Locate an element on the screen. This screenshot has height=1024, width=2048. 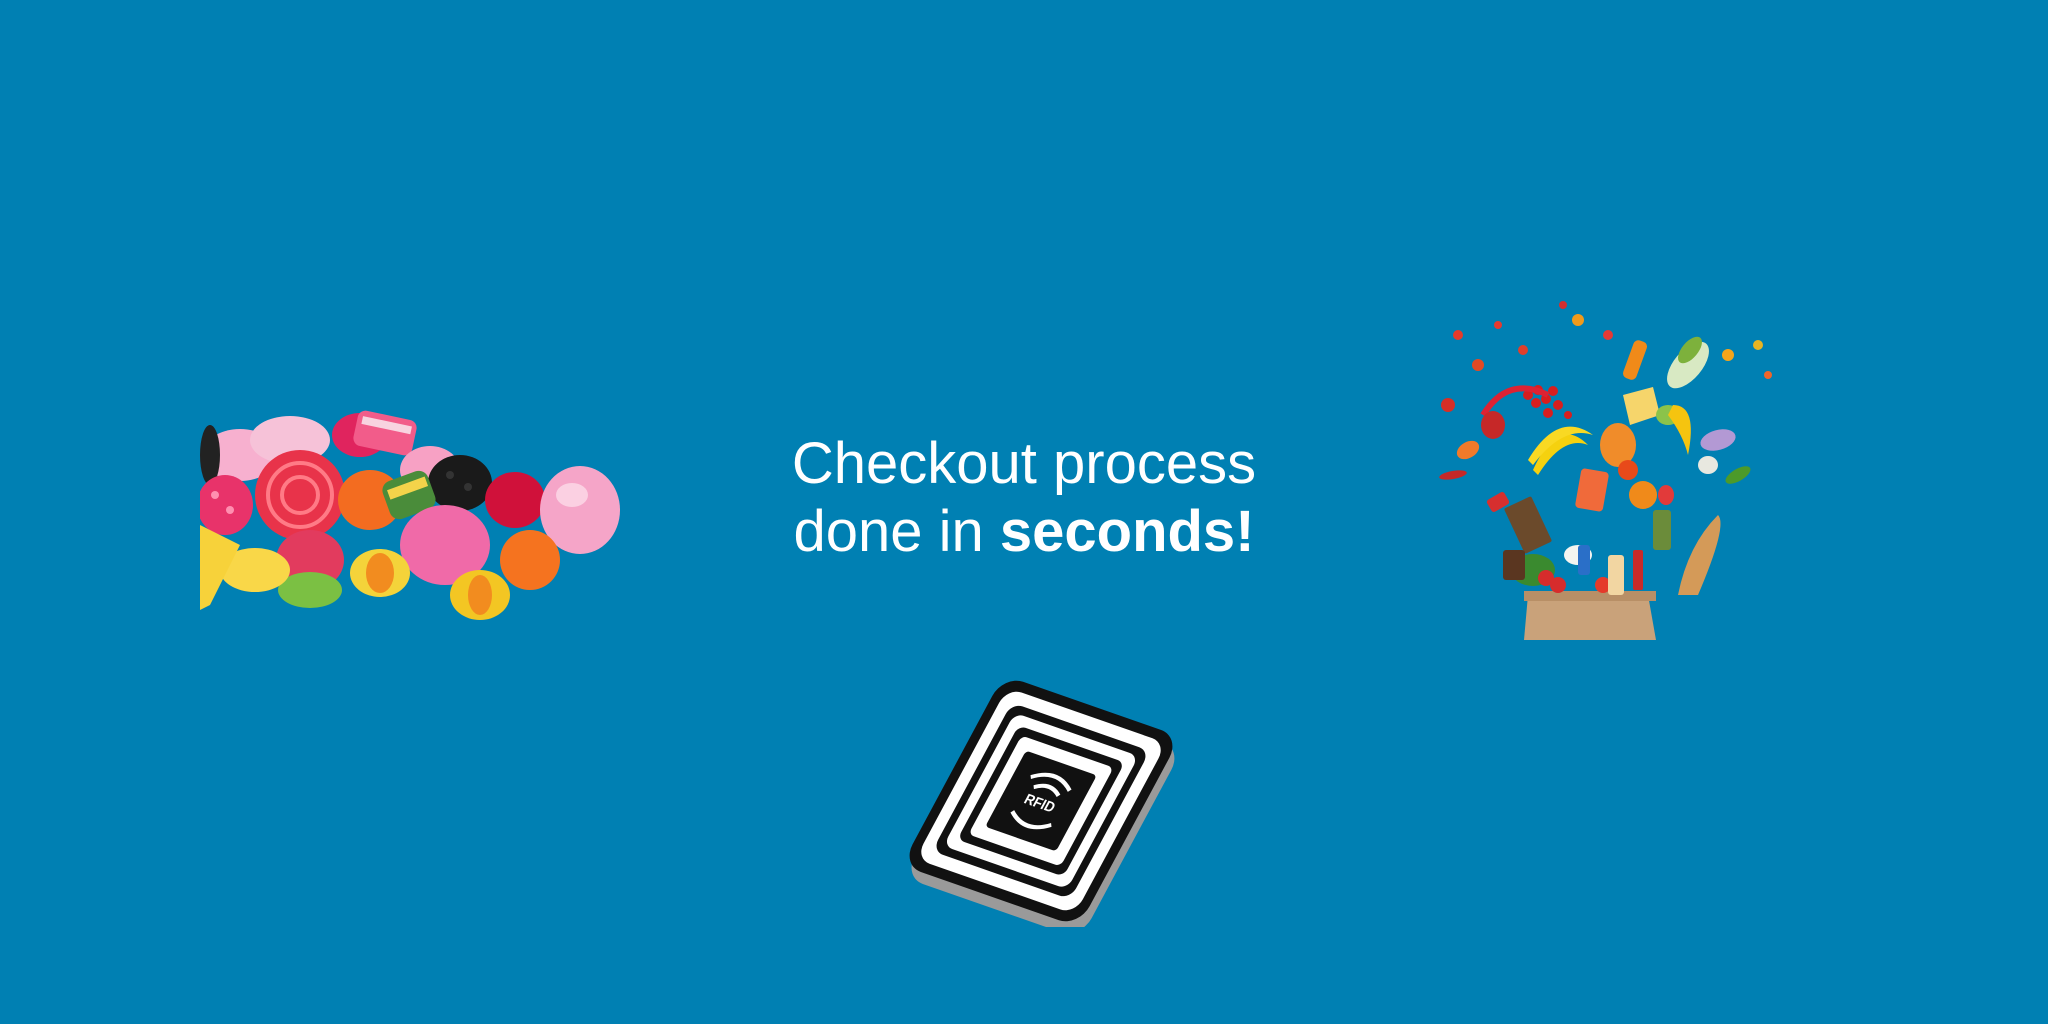
headline-line-1: Checkout process is located at coordinates (1024, 463).